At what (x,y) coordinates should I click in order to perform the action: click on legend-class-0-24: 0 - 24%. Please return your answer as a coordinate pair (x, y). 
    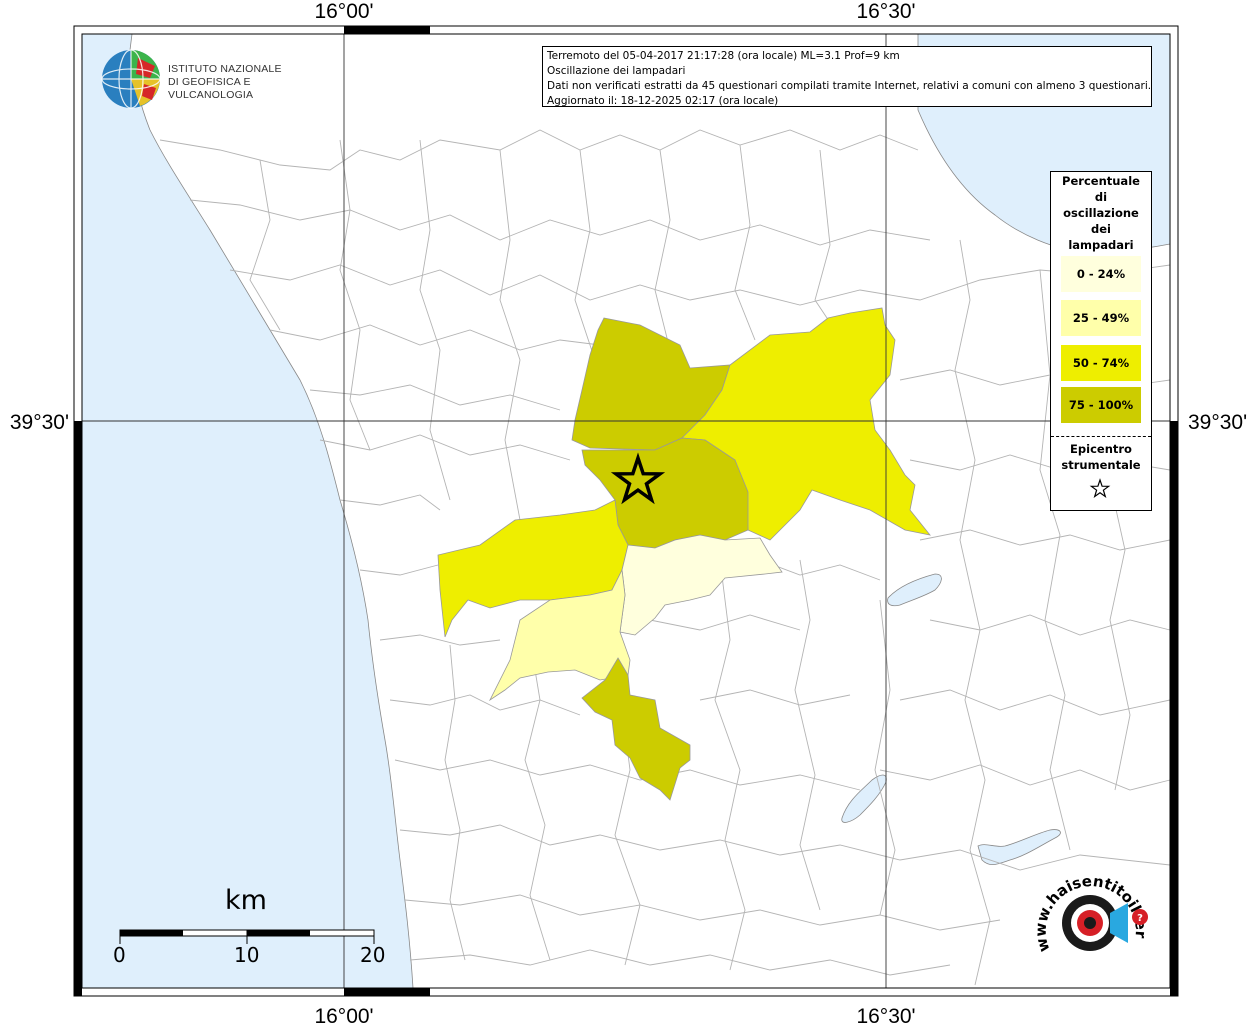
    Looking at the image, I should click on (1101, 274).